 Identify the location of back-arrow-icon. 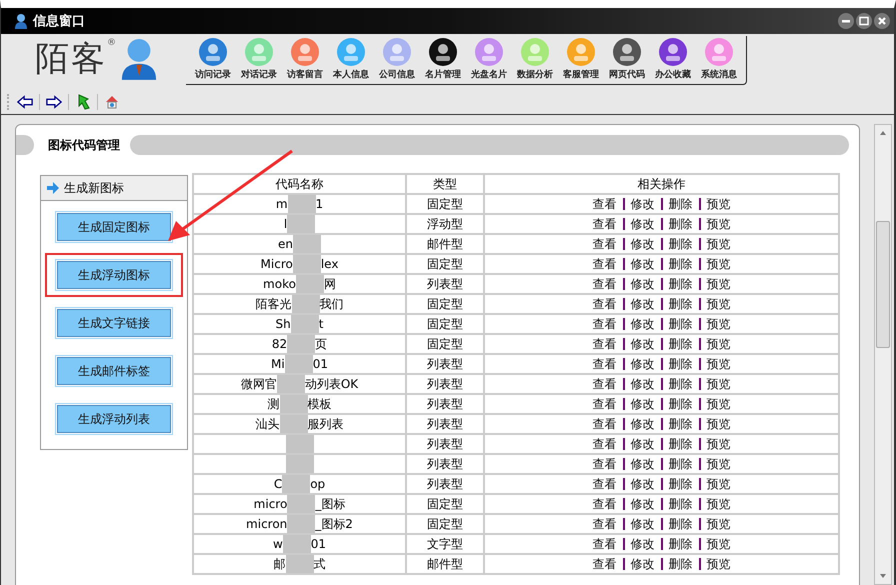
(25, 102).